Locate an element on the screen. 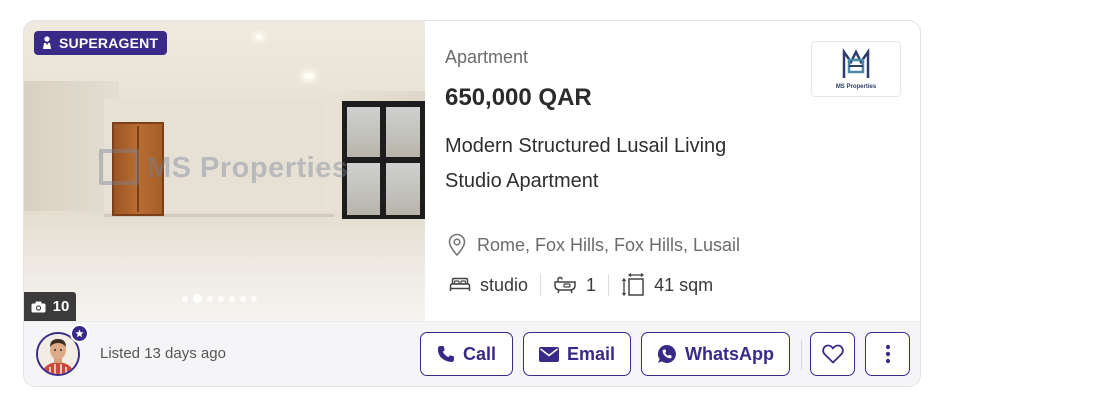 The width and height of the screenshot is (1097, 405). favorite-button is located at coordinates (832, 354).